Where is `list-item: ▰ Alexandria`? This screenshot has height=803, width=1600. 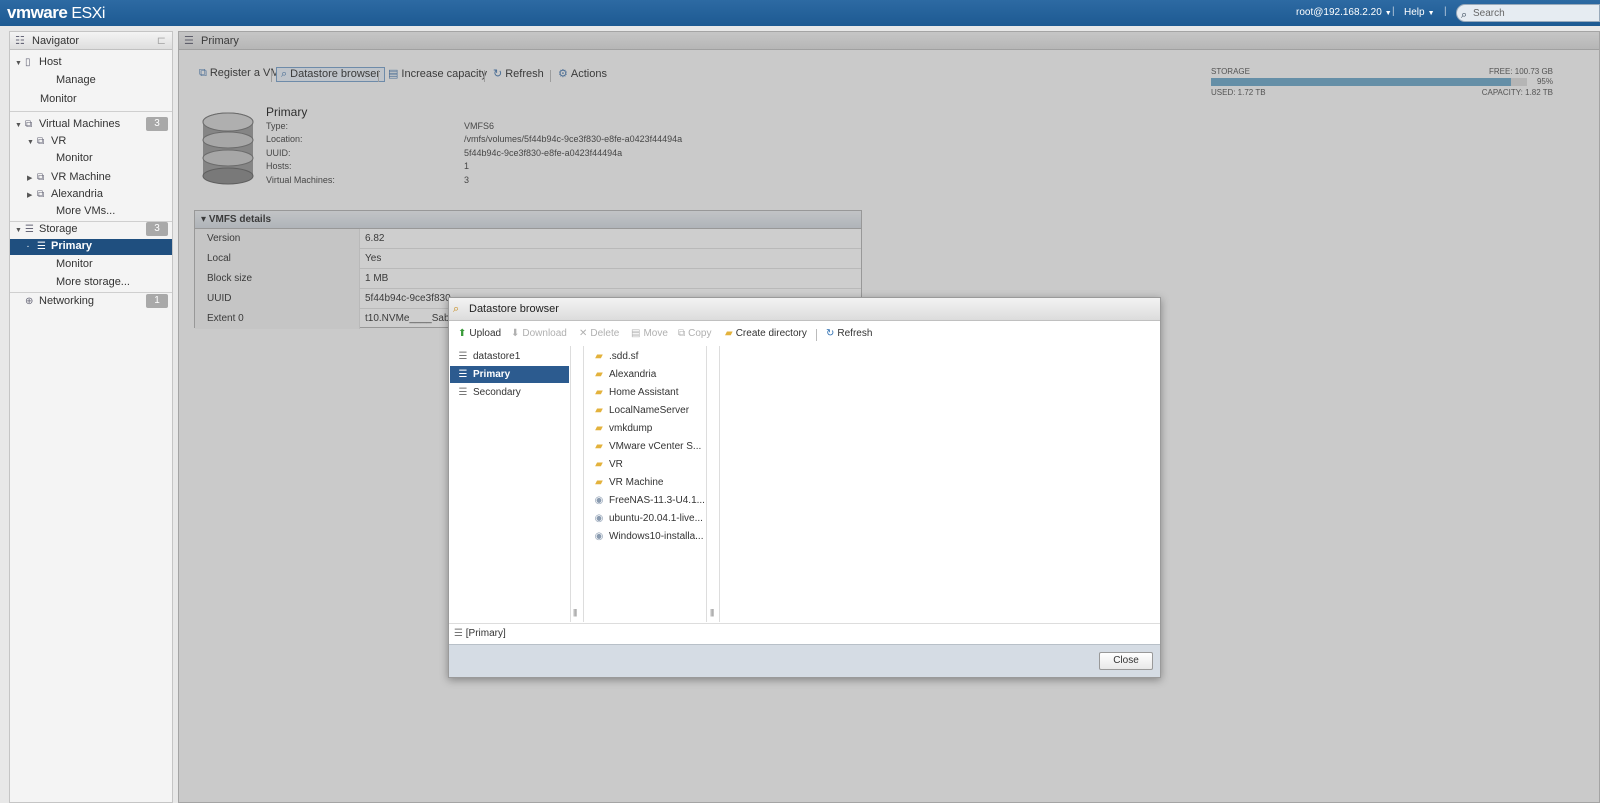
list-item: ▰ Alexandria is located at coordinates (649, 374).